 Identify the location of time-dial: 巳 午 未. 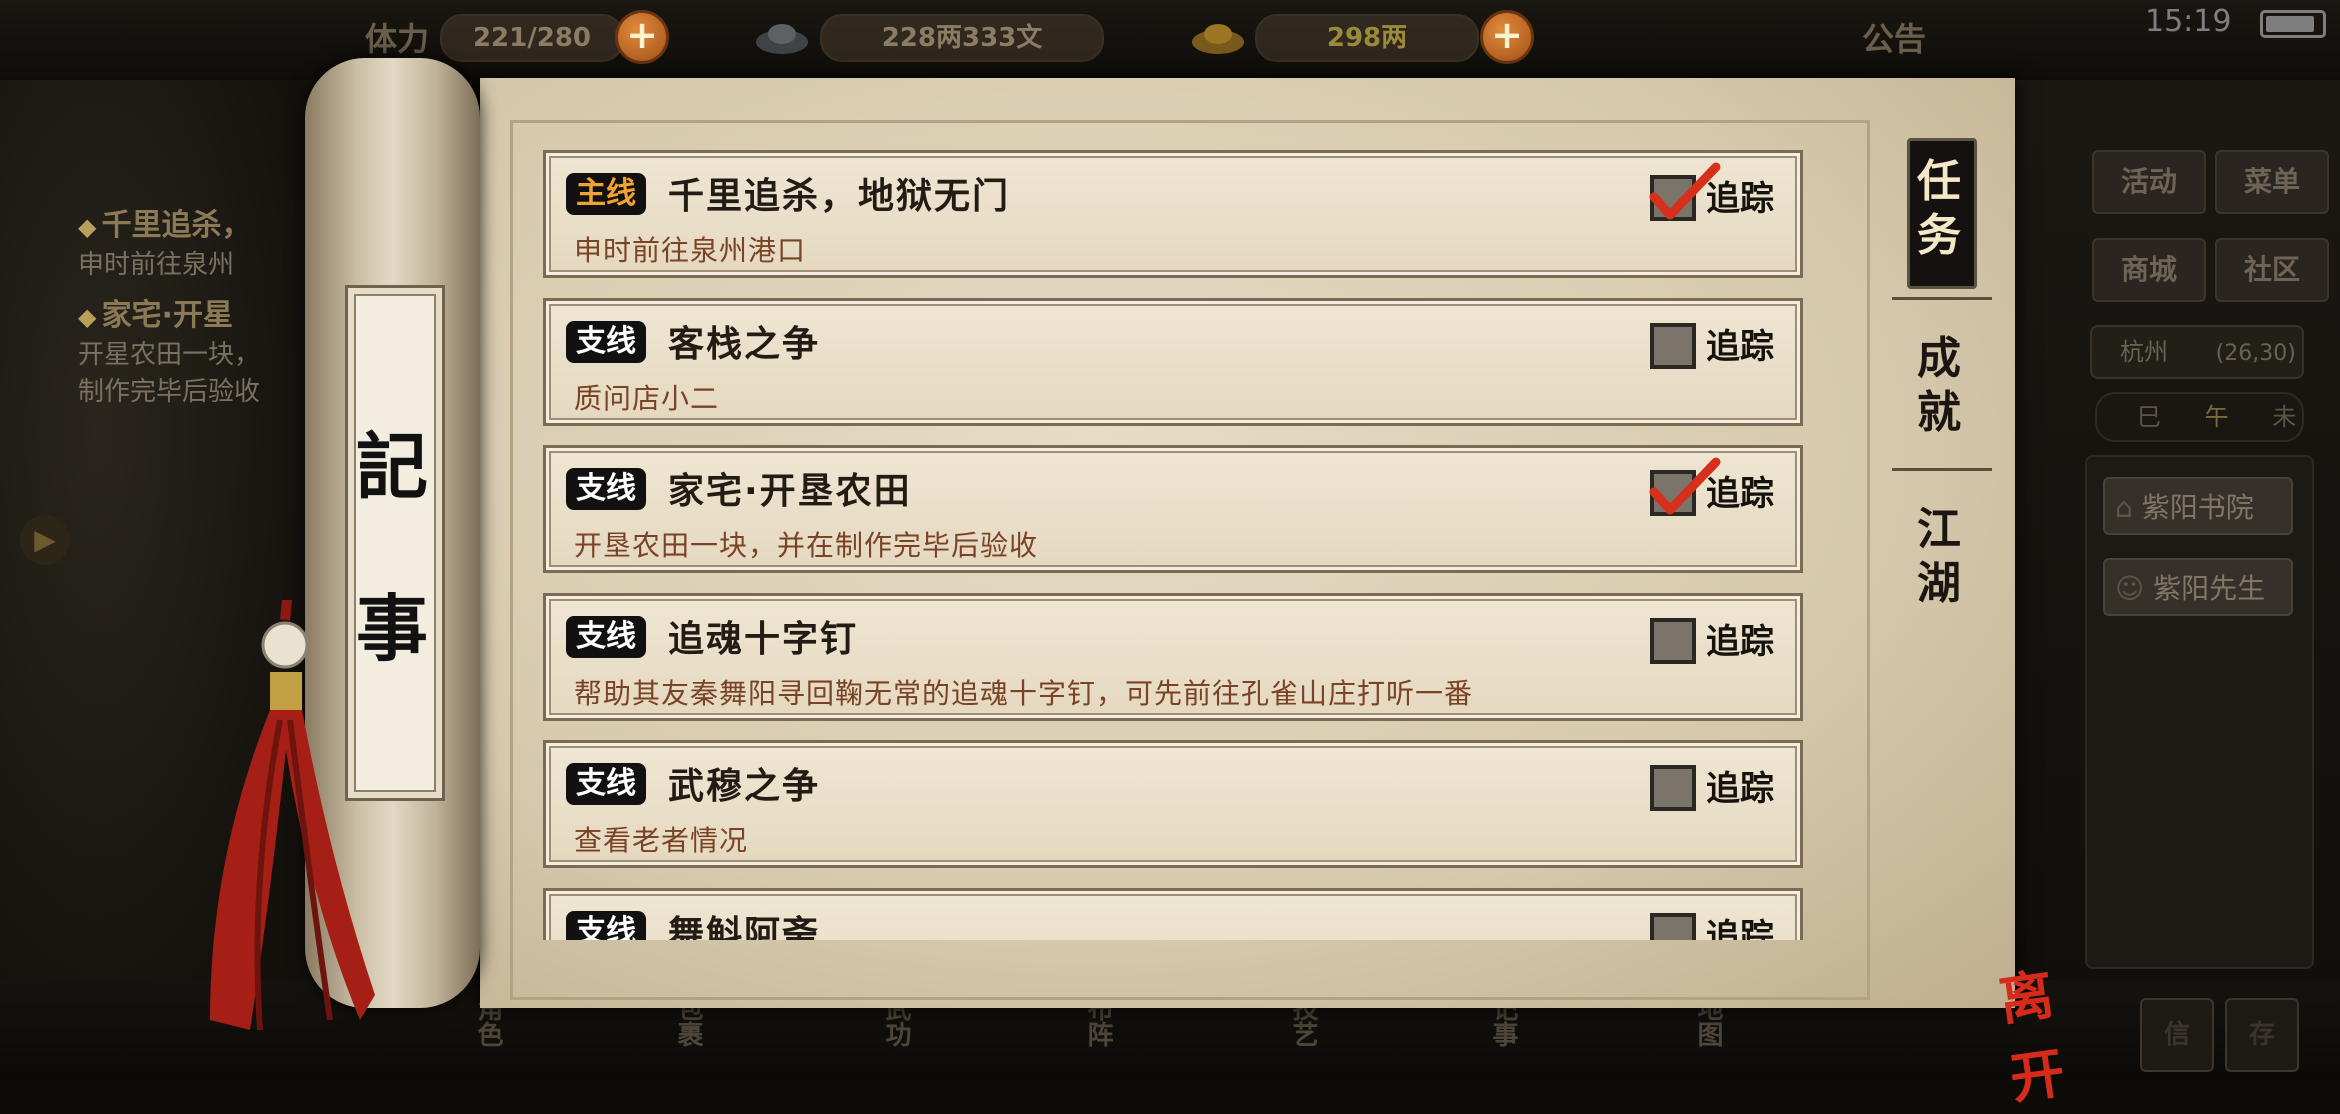
(2199, 417).